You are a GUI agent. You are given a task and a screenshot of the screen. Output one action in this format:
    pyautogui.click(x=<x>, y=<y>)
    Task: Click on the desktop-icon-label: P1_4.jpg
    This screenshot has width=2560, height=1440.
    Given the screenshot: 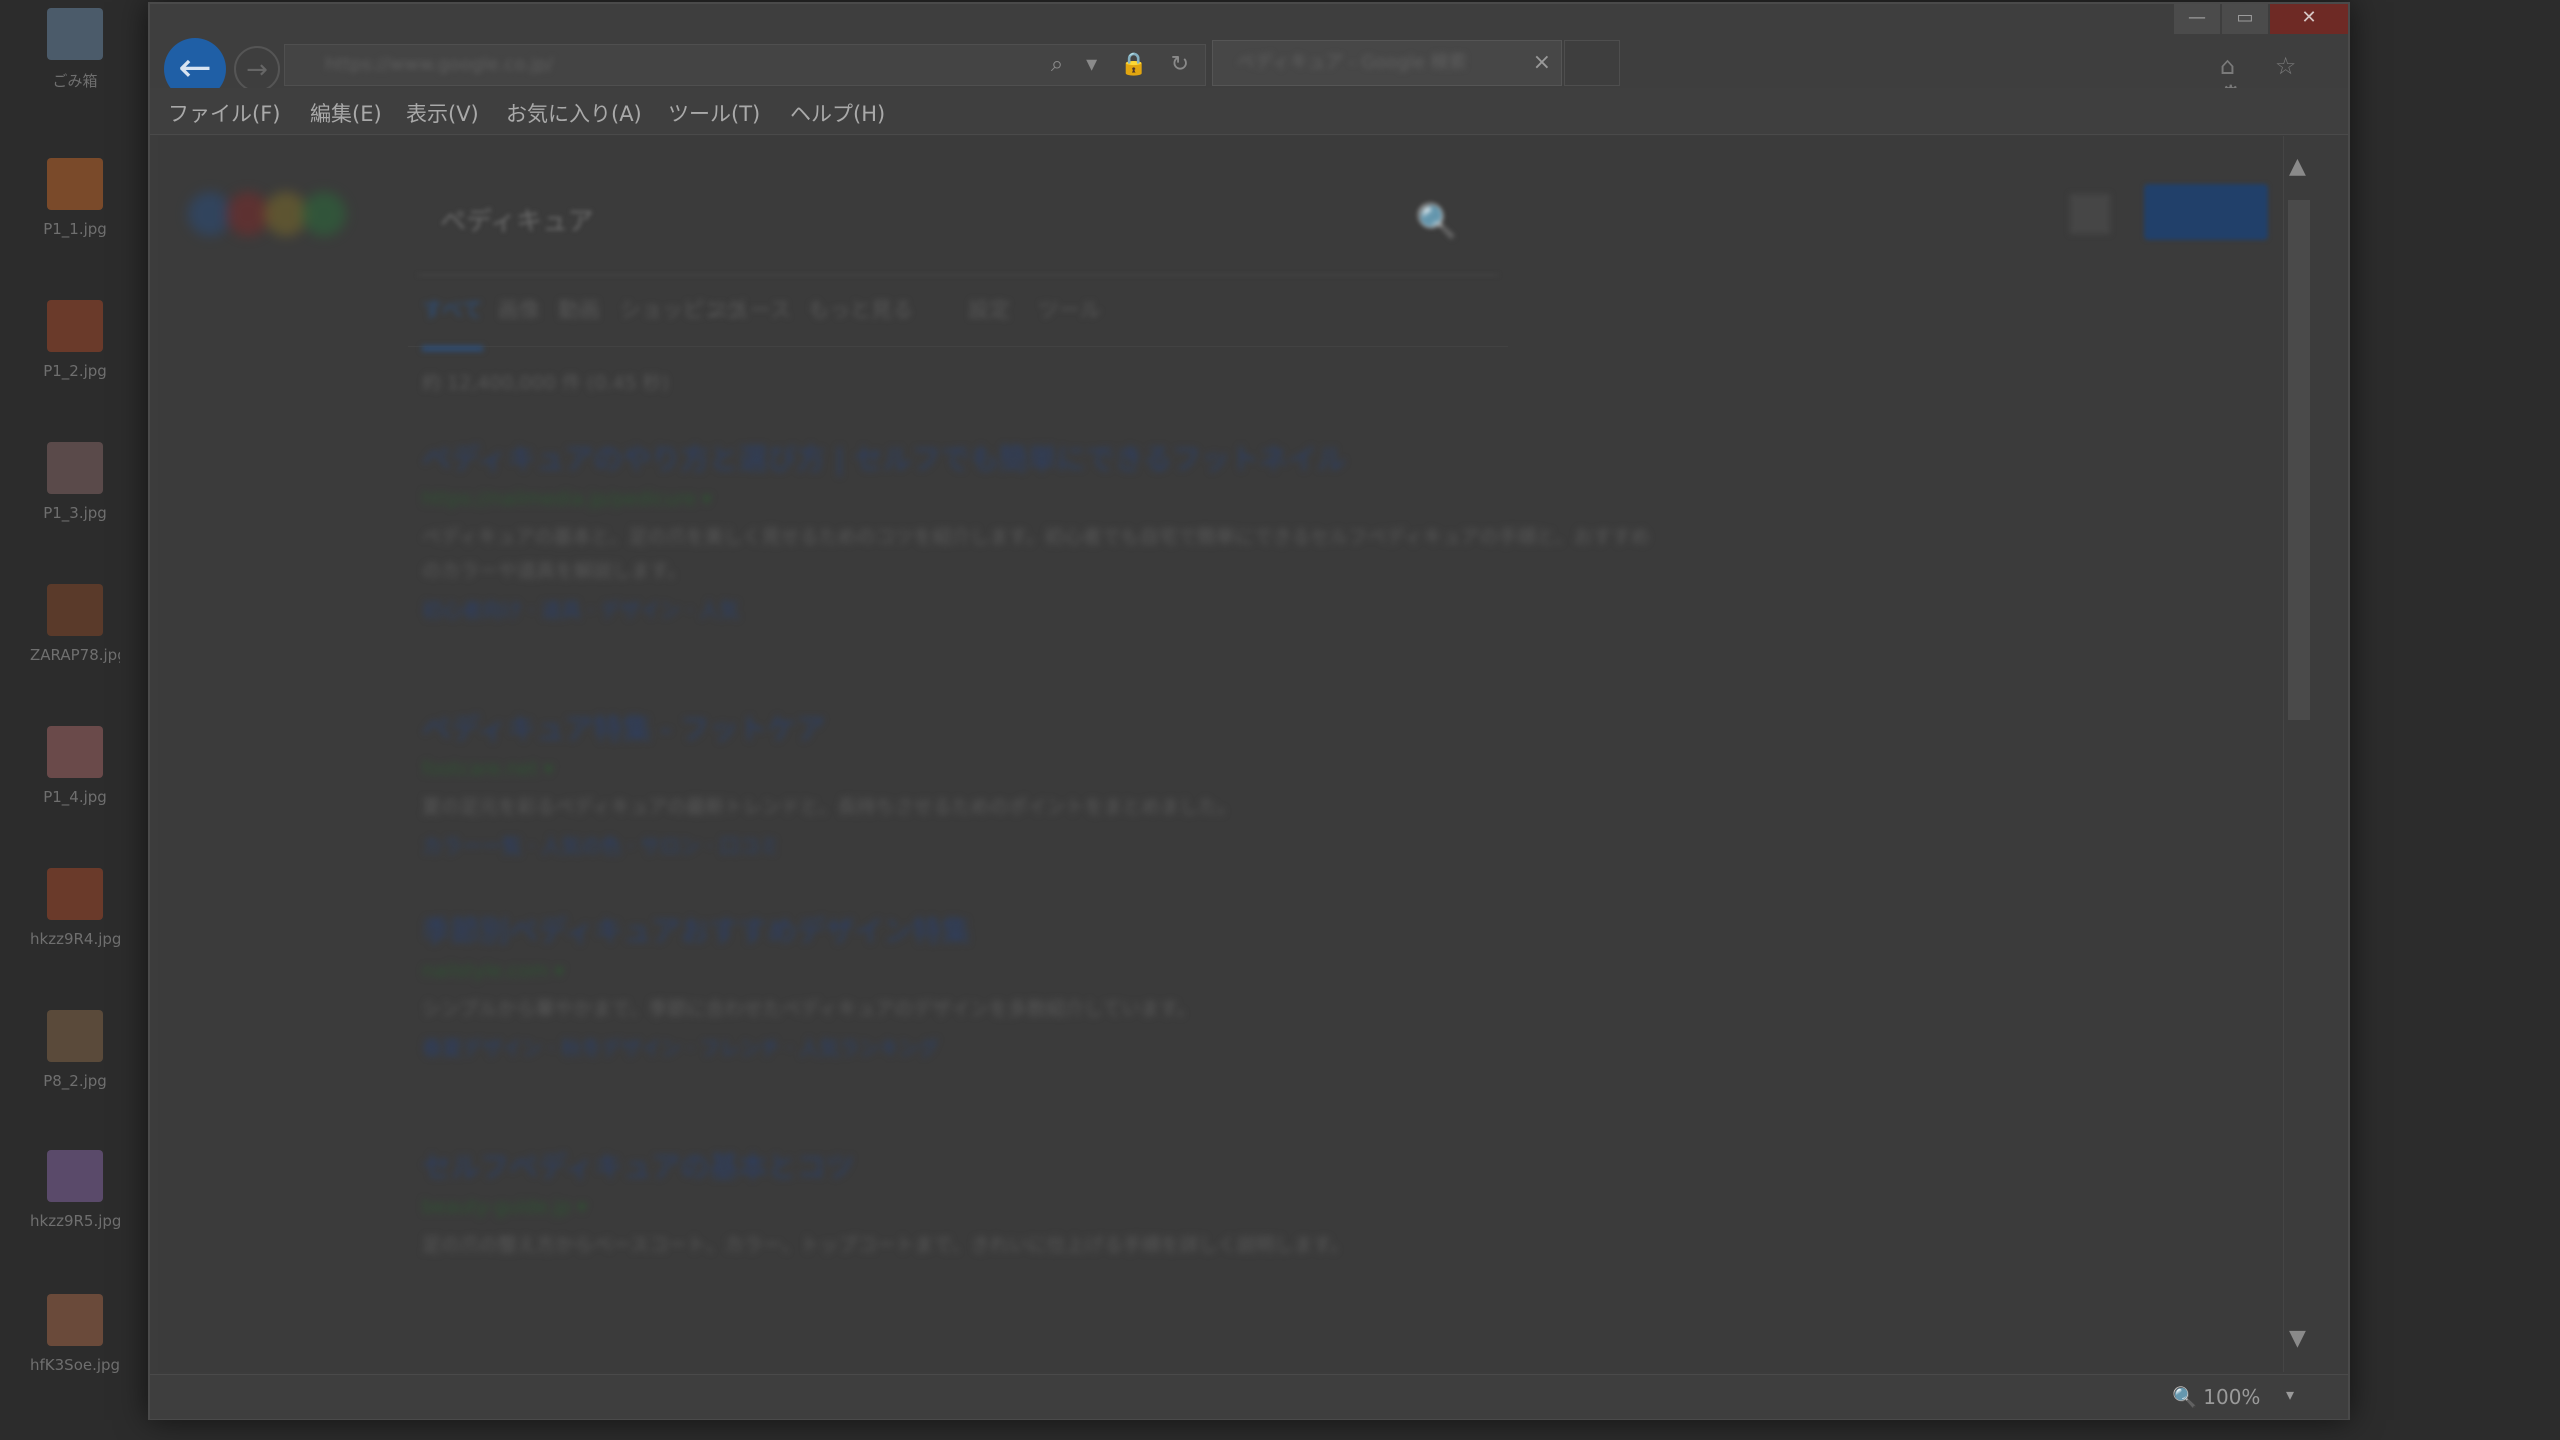 What is the action you would take?
    pyautogui.click(x=75, y=797)
    